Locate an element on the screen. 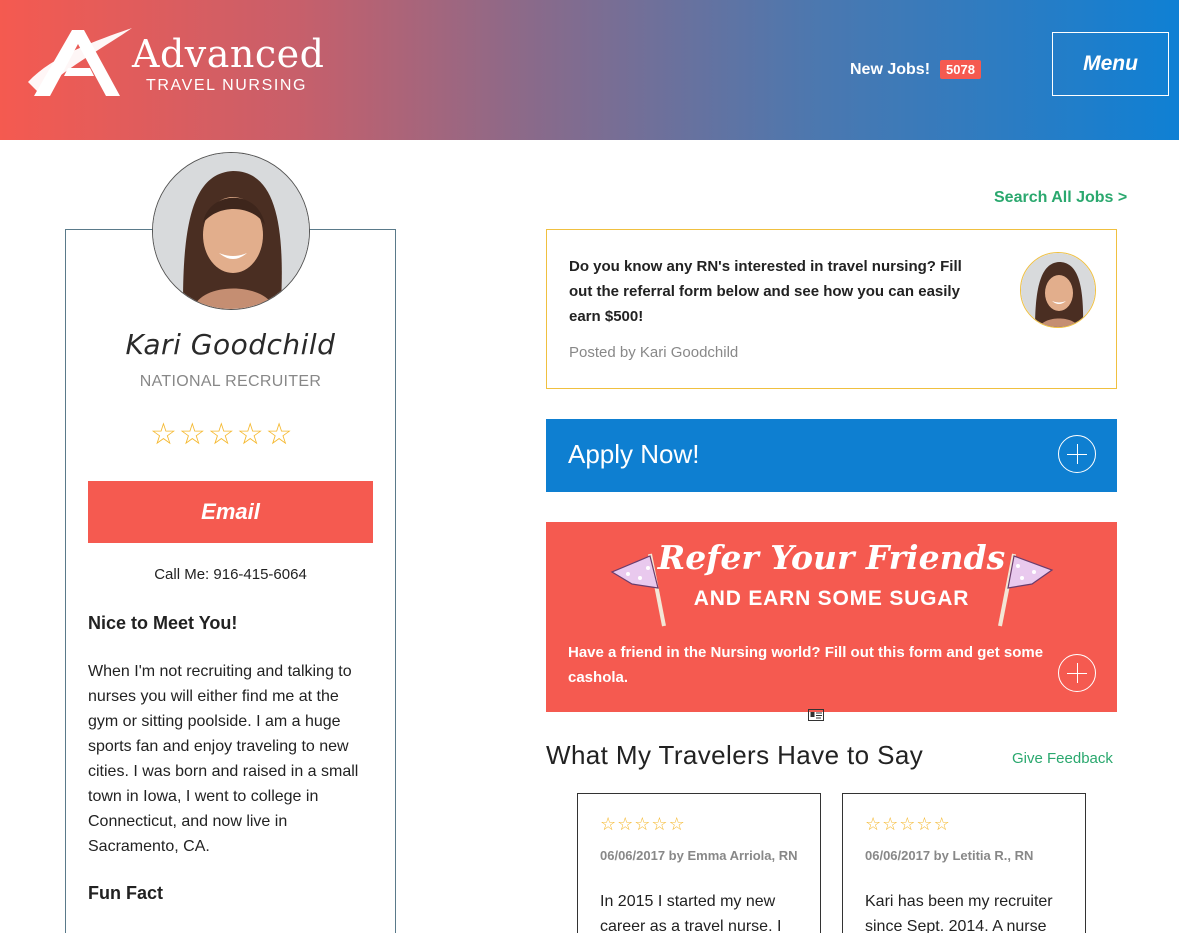  refer-title: Refer Your Friends is located at coordinates (831, 557).